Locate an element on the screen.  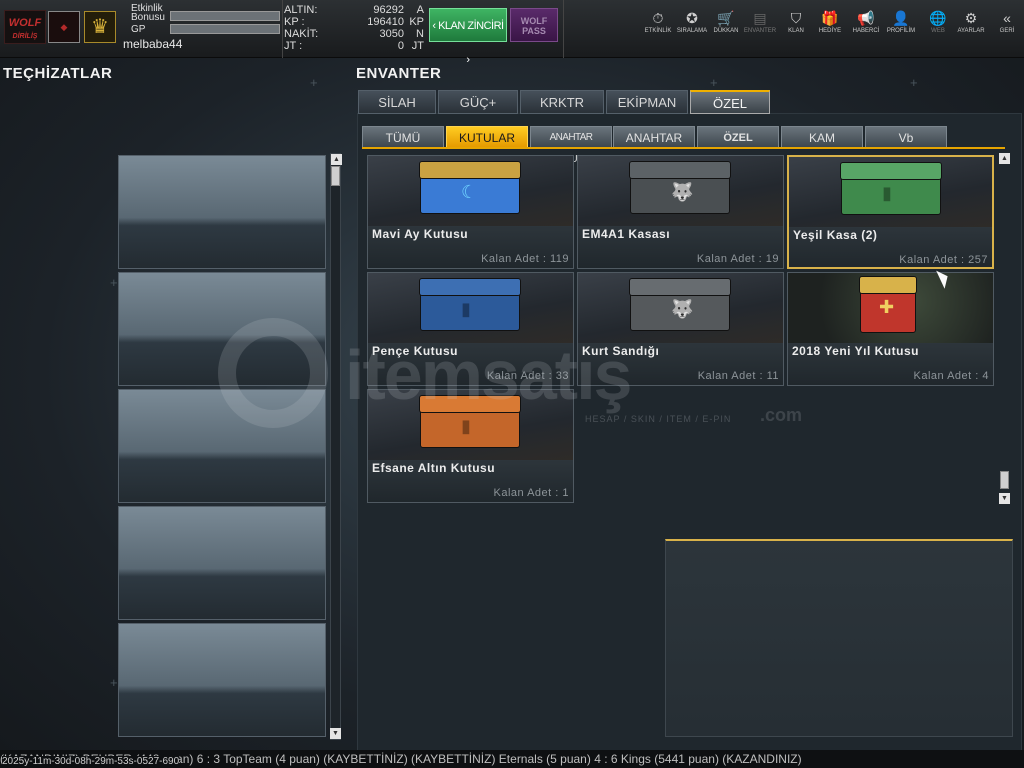
wolf-pass-button: WOLF PASS is located at coordinates (534, 25).